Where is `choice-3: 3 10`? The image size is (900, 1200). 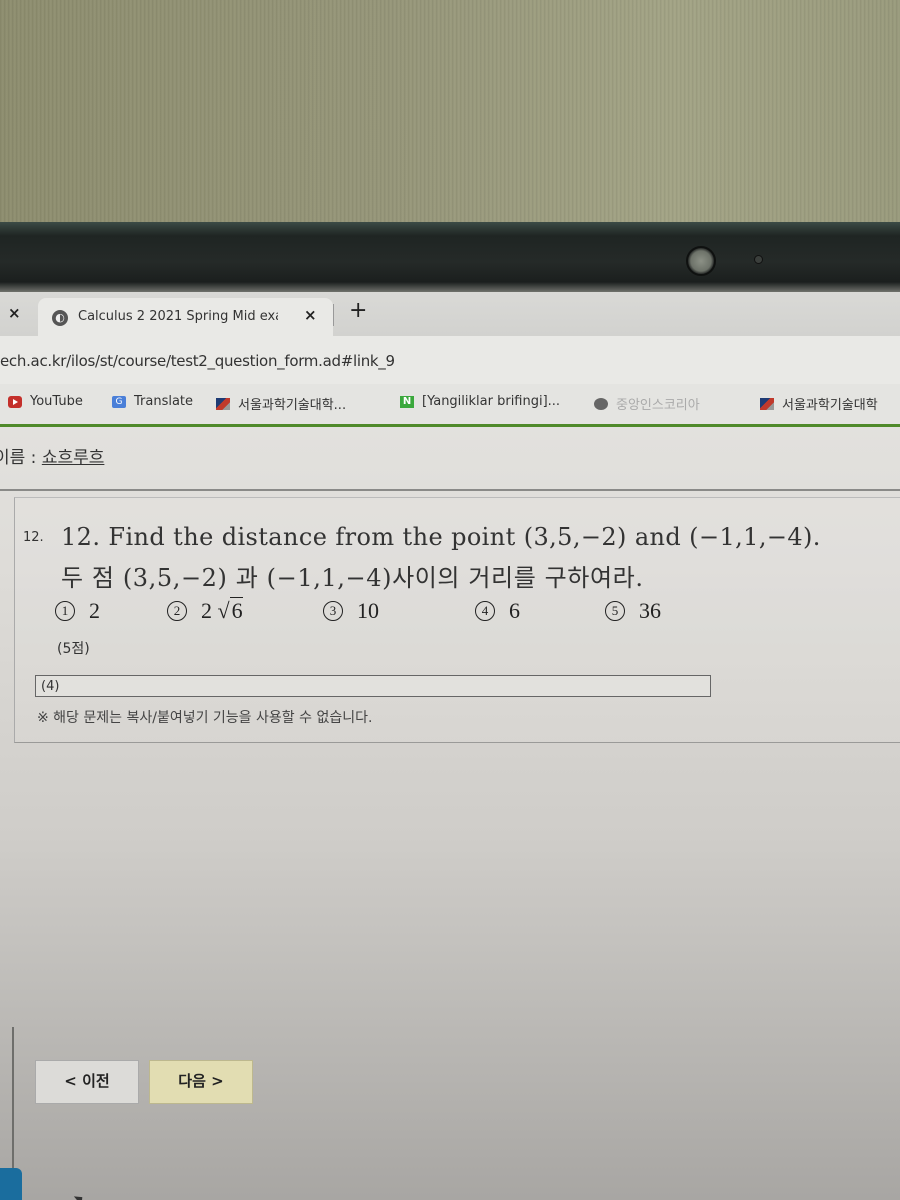
choice-3: 3 10 is located at coordinates (351, 611).